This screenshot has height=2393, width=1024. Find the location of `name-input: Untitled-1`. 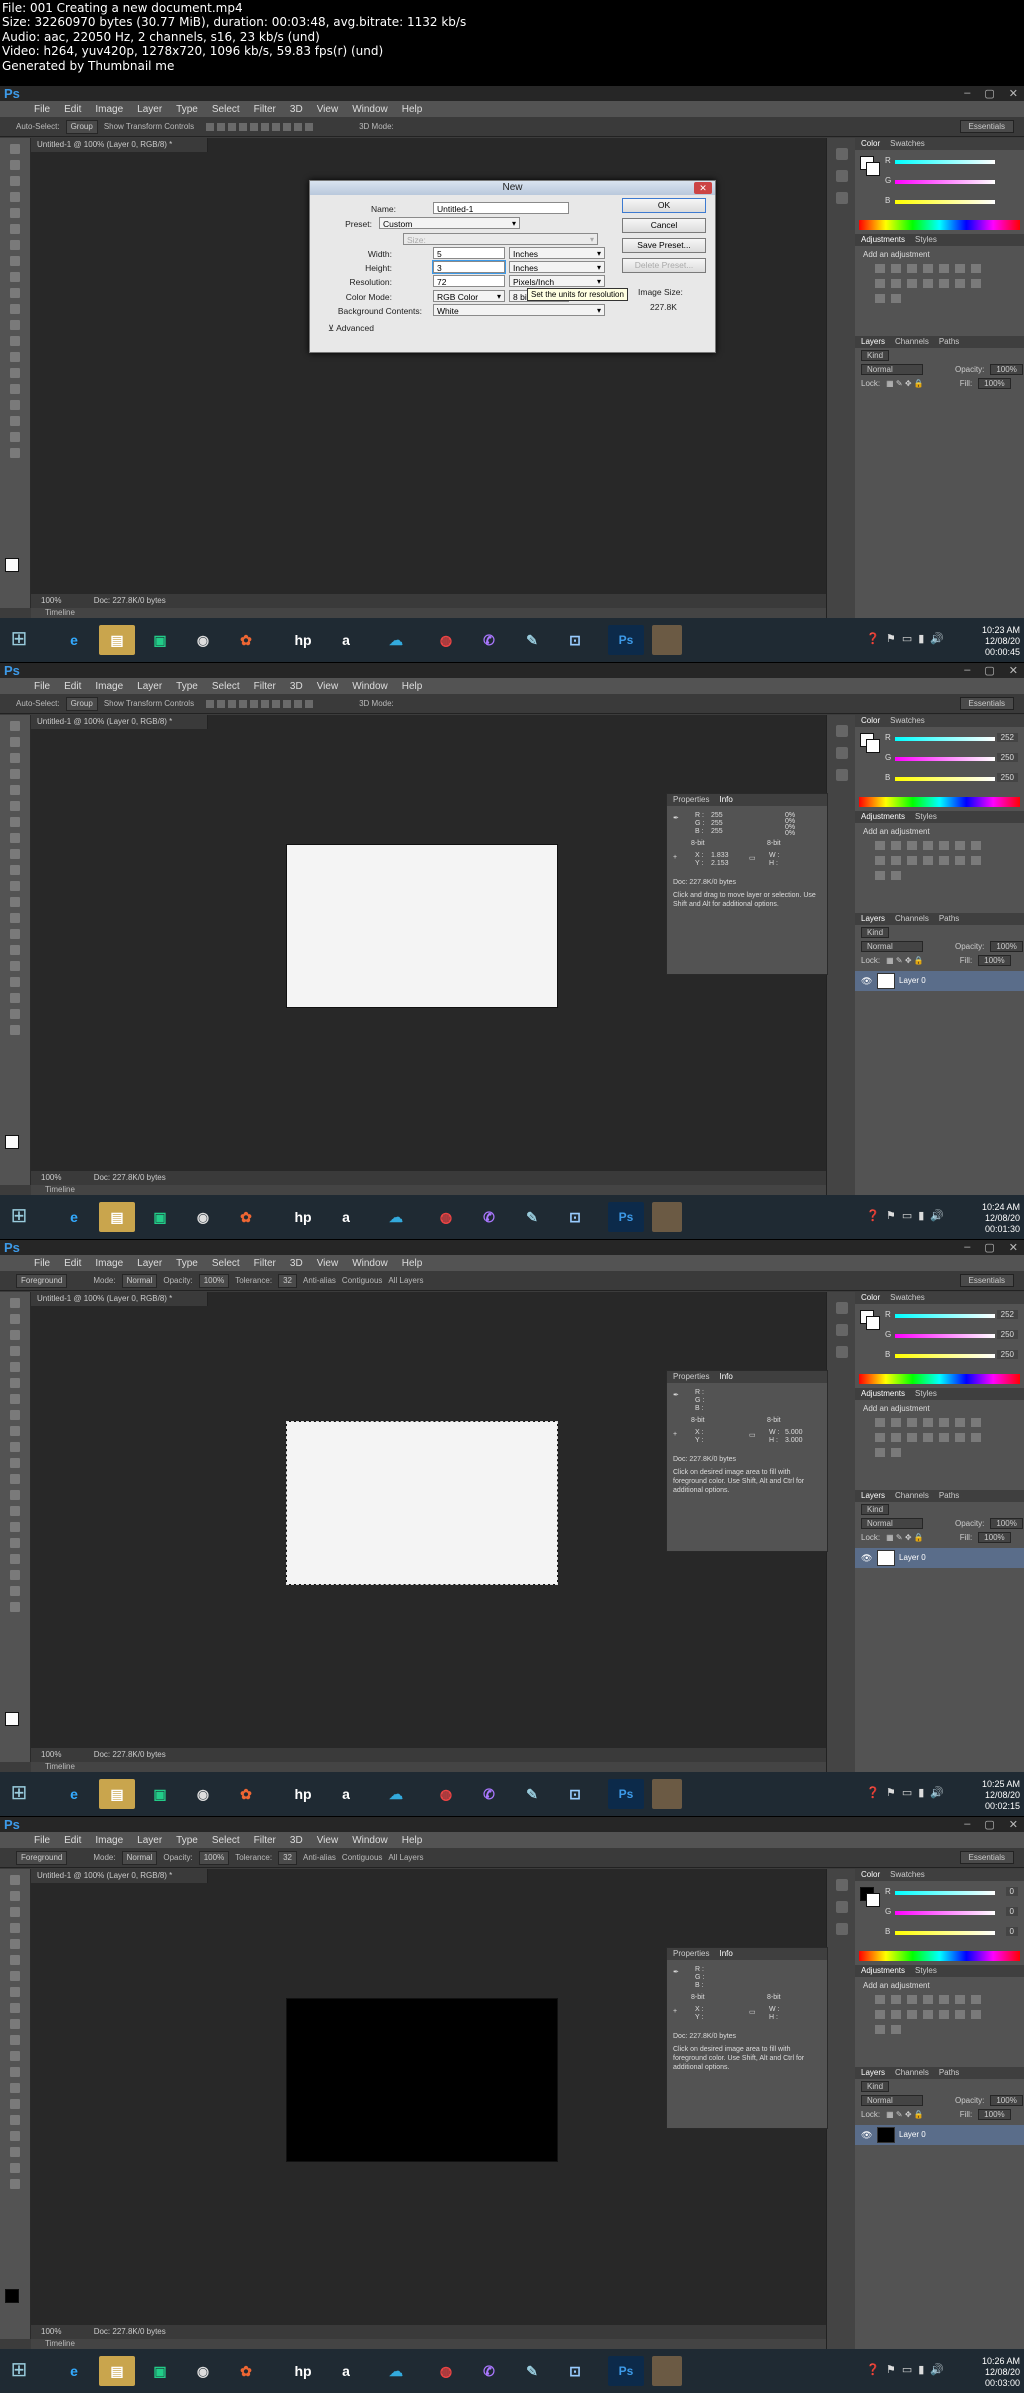

name-input: Untitled-1 is located at coordinates (501, 208).